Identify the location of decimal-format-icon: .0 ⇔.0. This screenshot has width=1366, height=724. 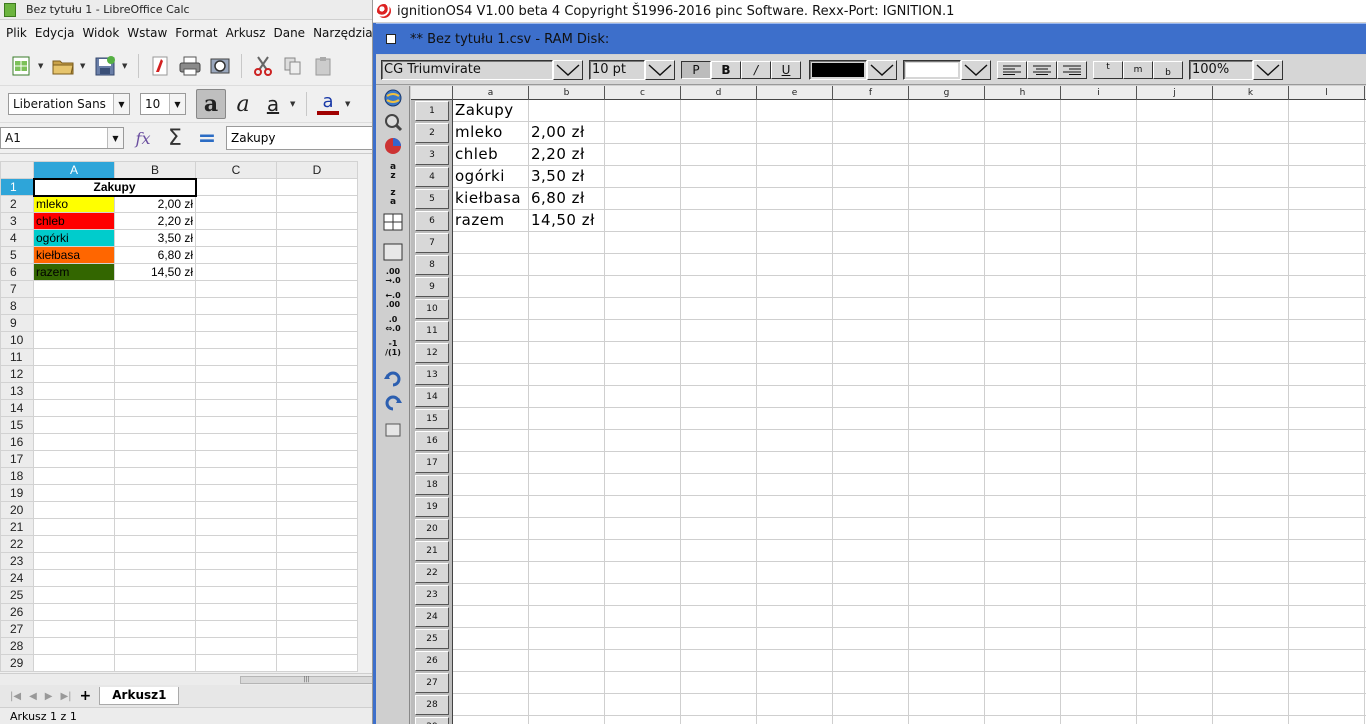
(393, 324).